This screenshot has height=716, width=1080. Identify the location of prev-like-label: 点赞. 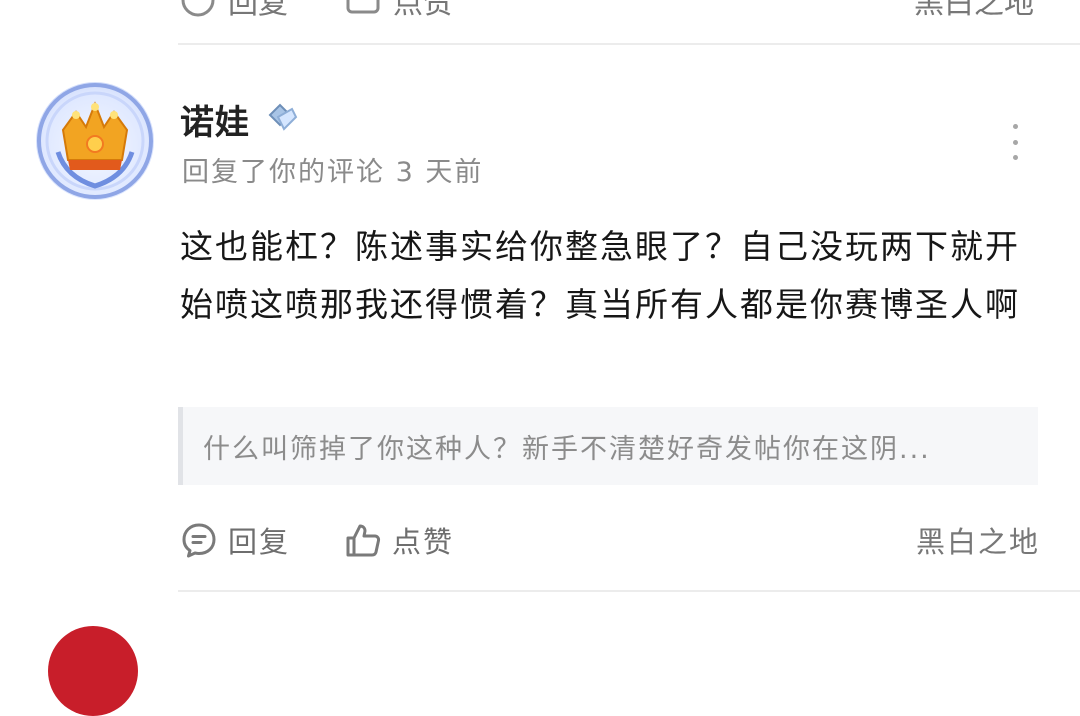
(423, 10).